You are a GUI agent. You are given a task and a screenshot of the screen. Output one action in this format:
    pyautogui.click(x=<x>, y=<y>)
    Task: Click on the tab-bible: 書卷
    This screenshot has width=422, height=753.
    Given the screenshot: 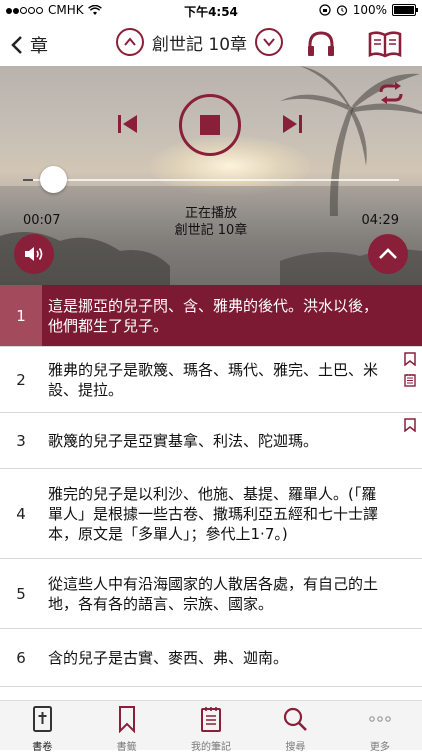 What is the action you would take?
    pyautogui.click(x=42, y=727)
    